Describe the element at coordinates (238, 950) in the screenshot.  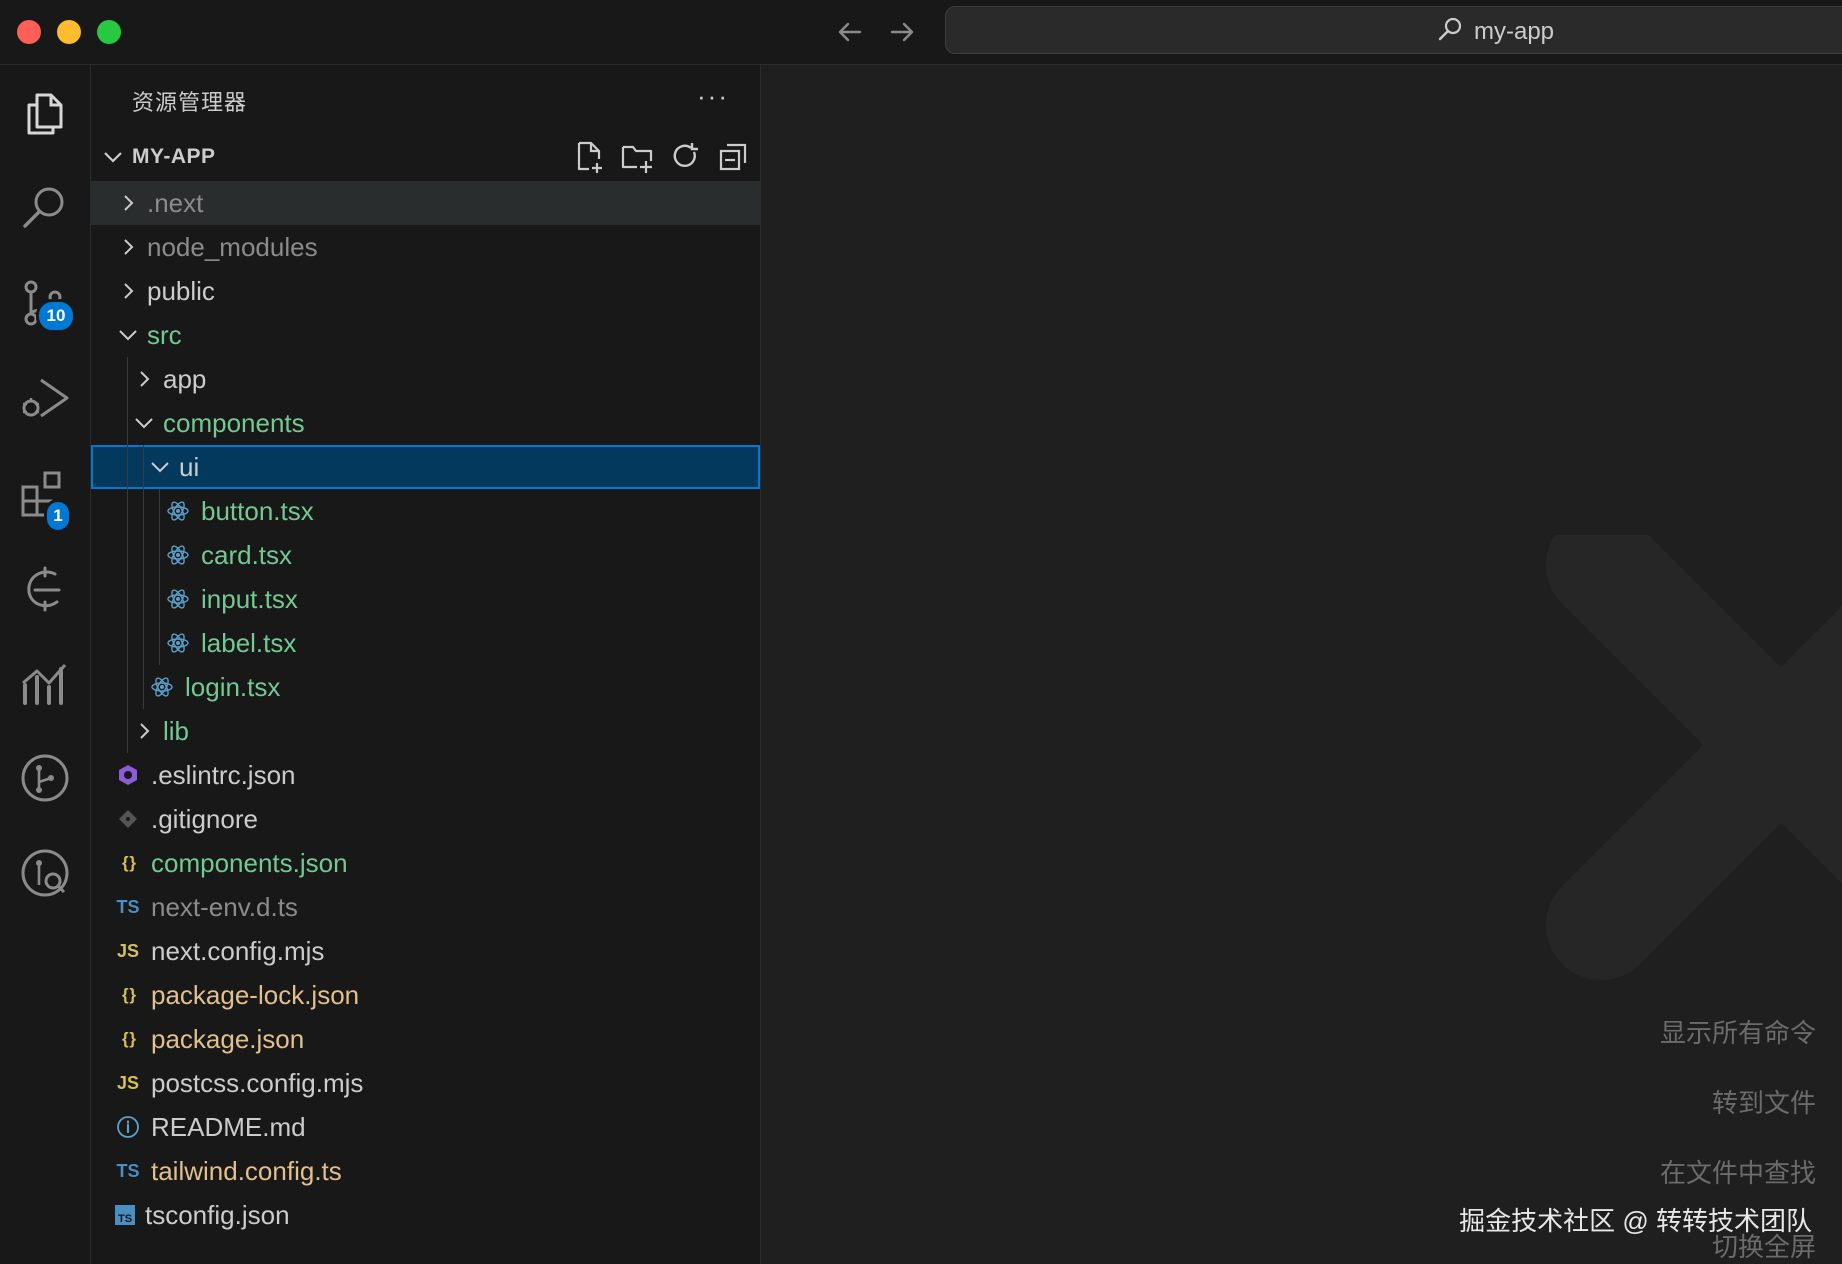
I see `tree-item-label: next.config.mjs` at that location.